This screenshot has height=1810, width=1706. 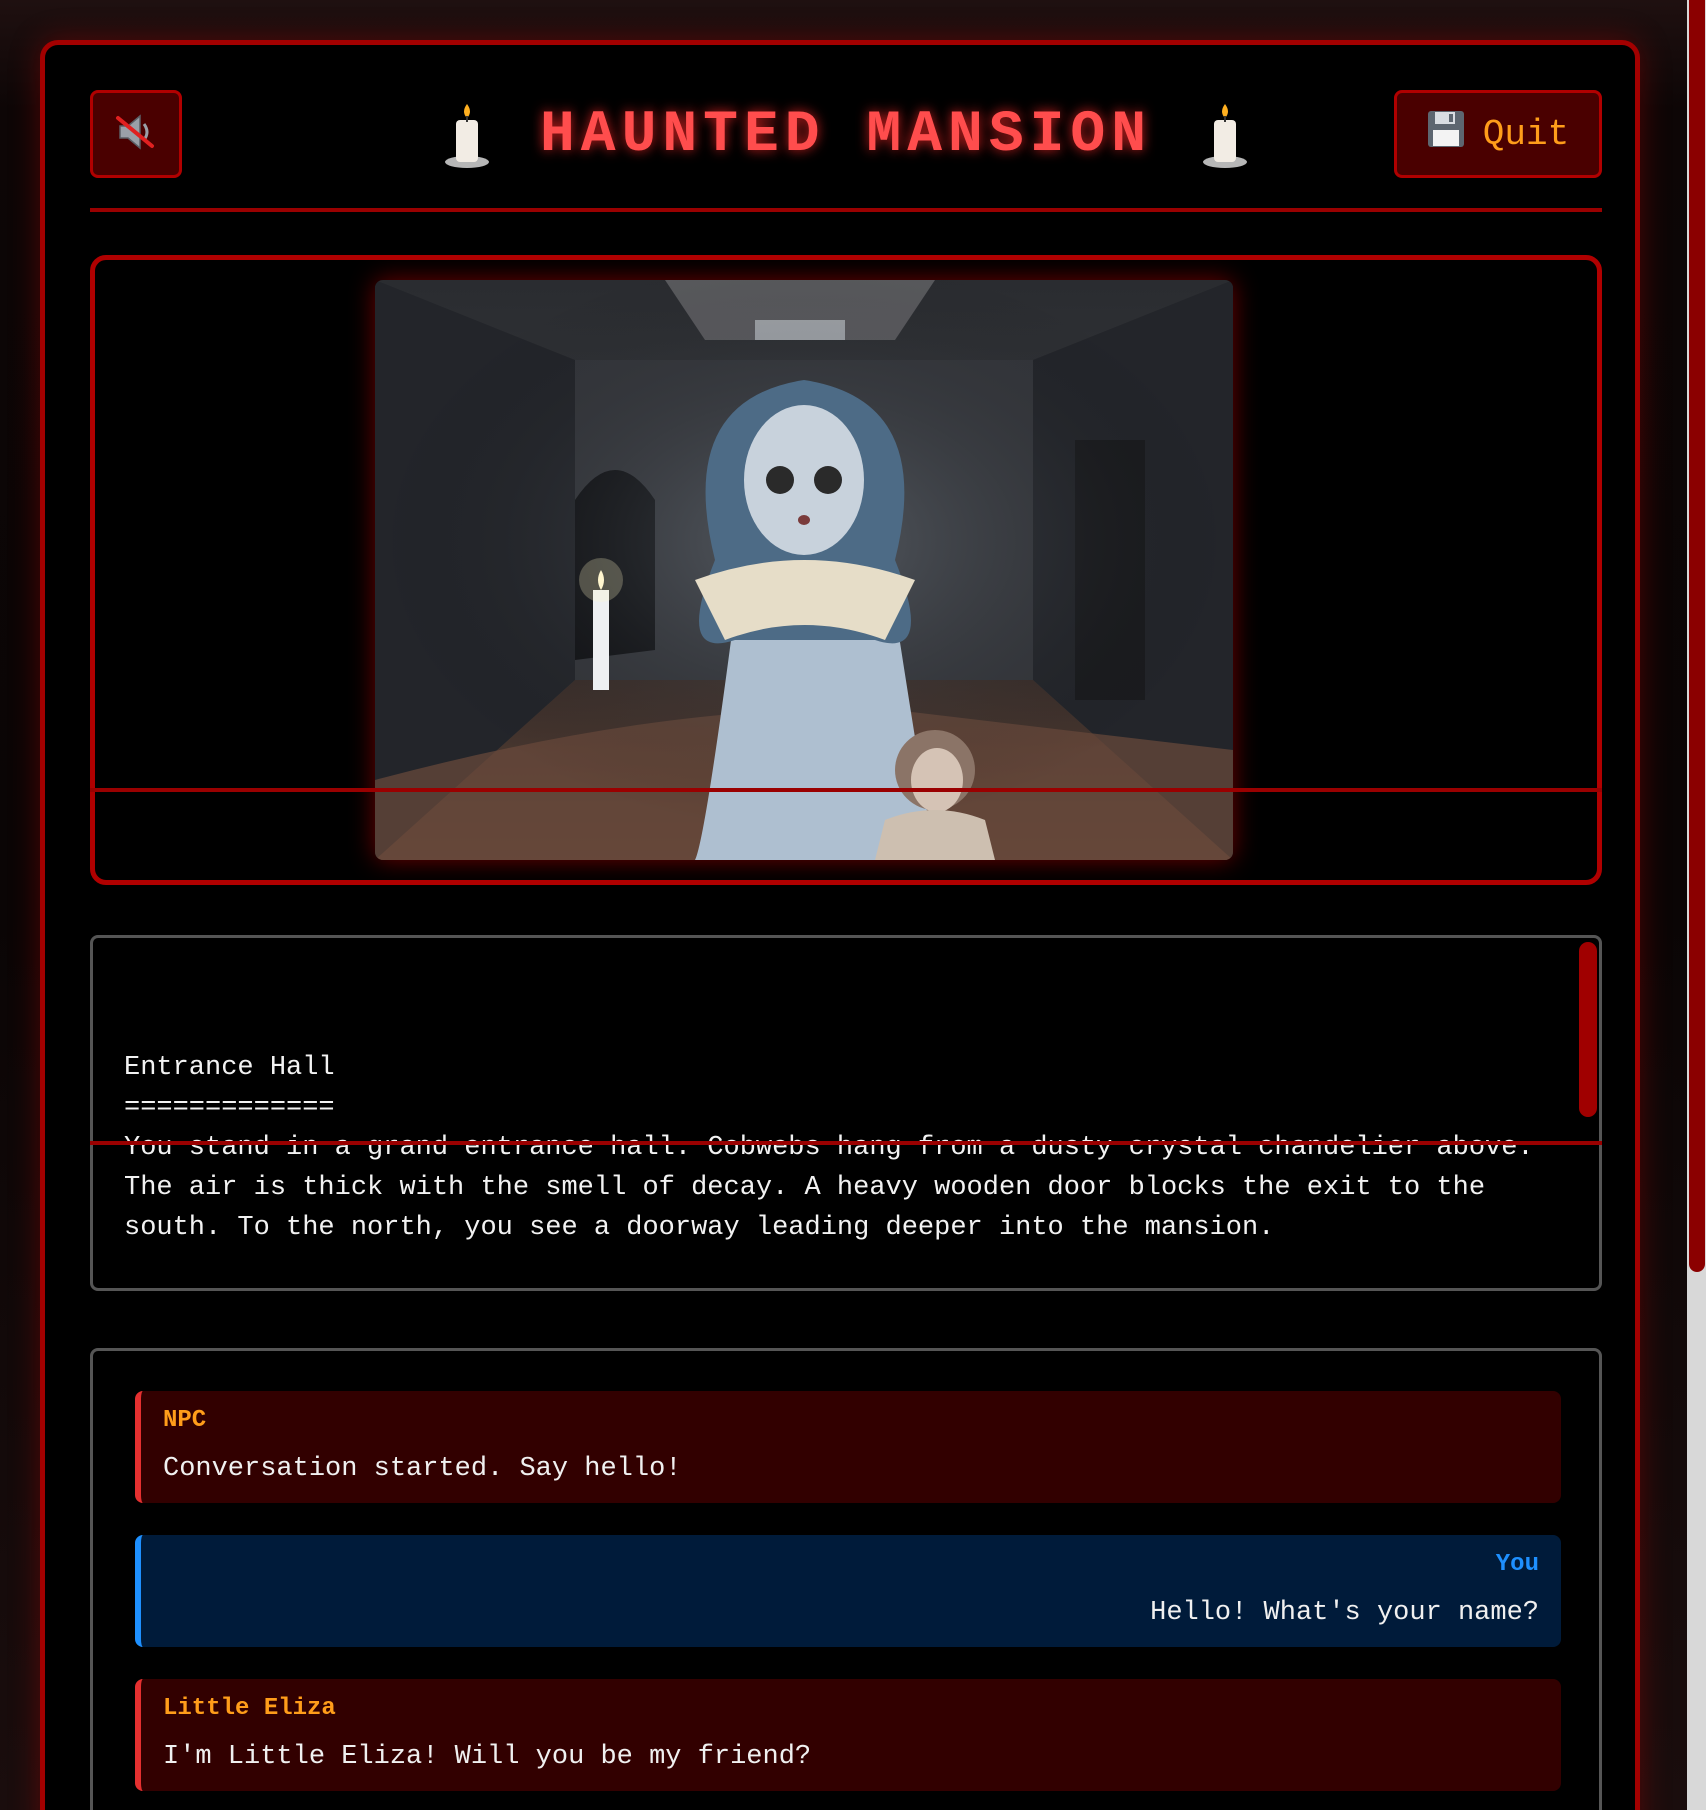 I want to click on game-title: HAUNTED MANSION, so click(x=846, y=135).